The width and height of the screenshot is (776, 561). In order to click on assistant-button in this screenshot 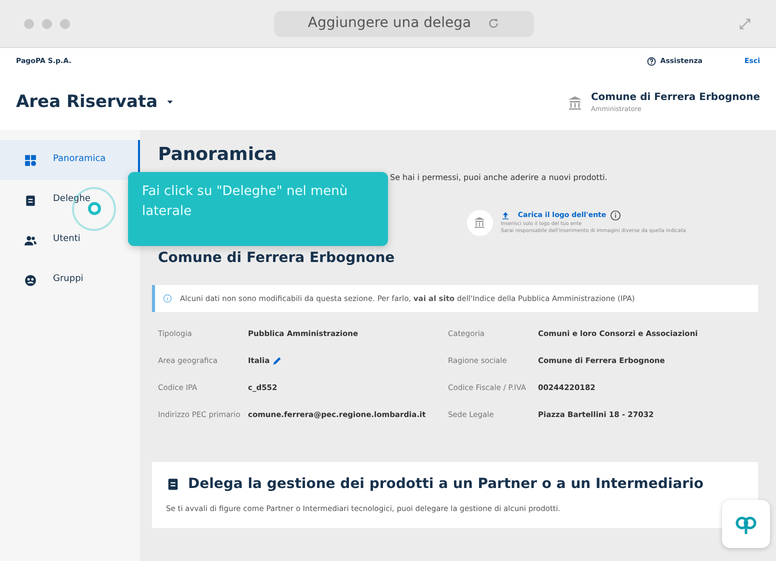, I will do `click(746, 524)`.